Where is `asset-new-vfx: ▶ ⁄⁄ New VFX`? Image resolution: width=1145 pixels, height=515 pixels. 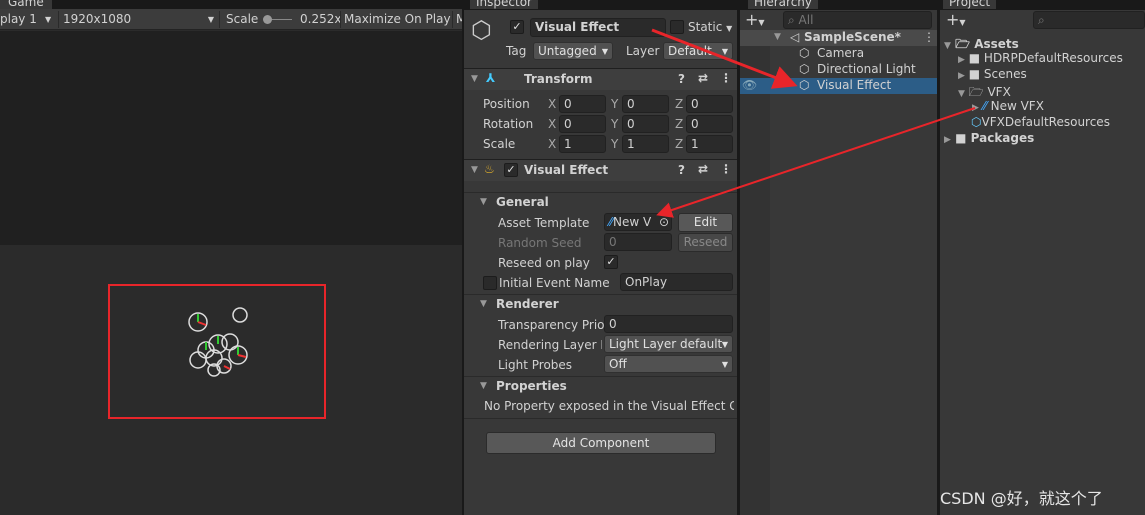 asset-new-vfx: ▶ ⁄⁄ New VFX is located at coordinates (1008, 106).